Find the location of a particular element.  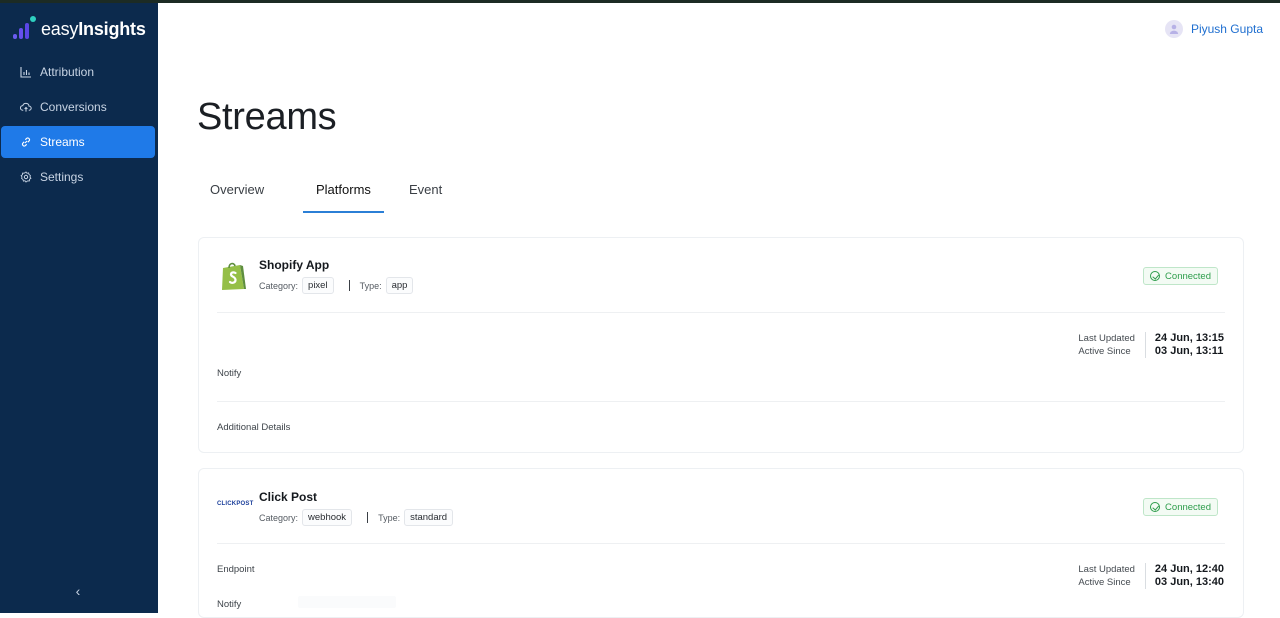

bar-chart-icon is located at coordinates (26, 72).